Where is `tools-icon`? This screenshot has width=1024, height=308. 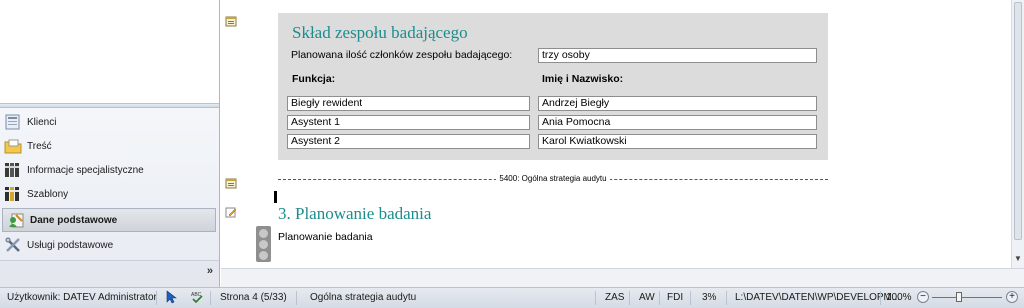
tools-icon is located at coordinates (13, 245).